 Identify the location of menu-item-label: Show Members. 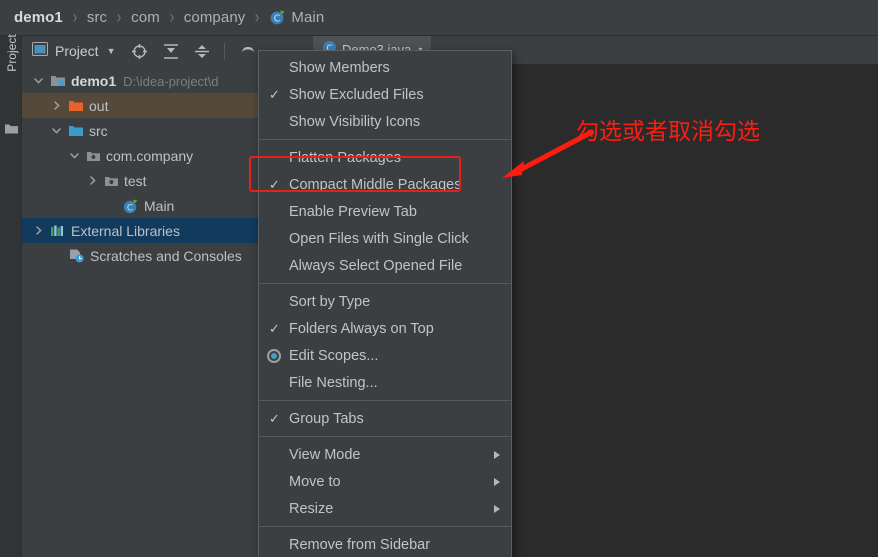
(339, 67).